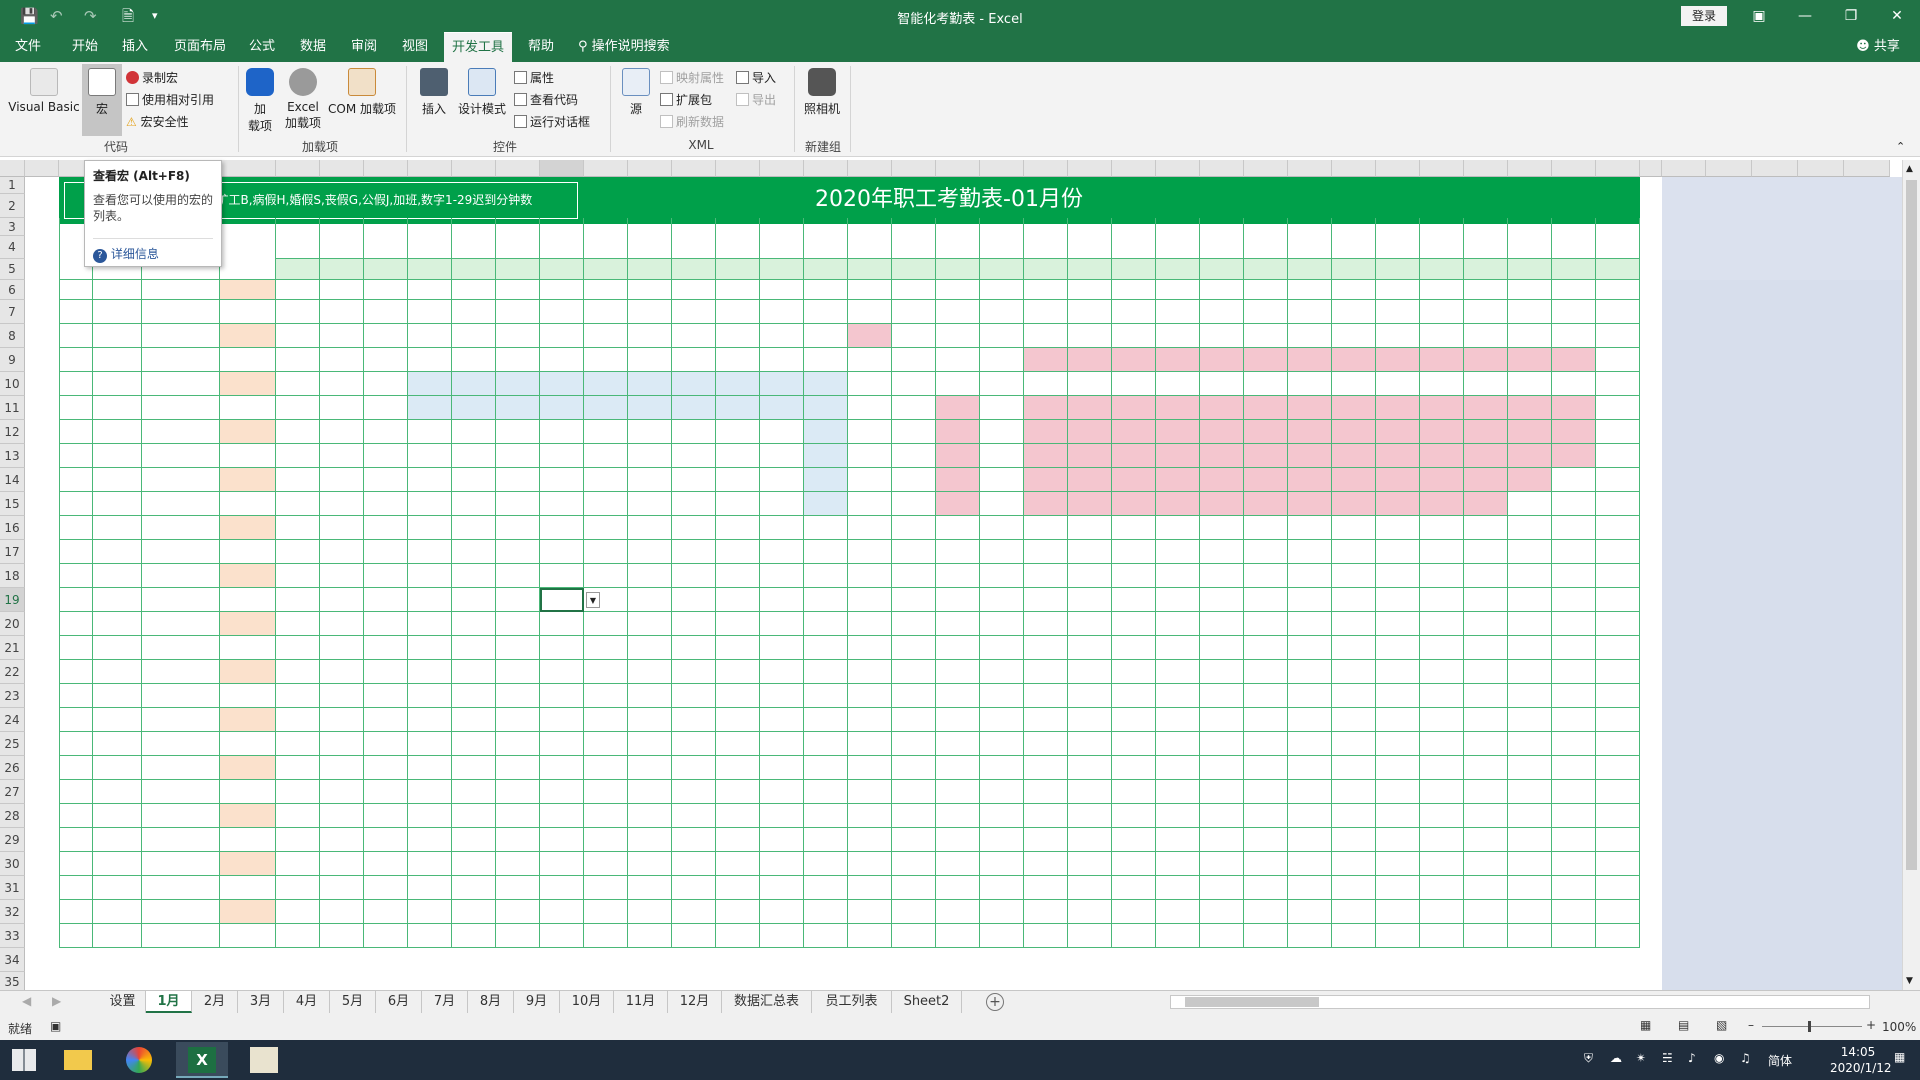 The height and width of the screenshot is (1080, 1920). What do you see at coordinates (593, 600) in the screenshot?
I see `dropdown-arrow-icon: ▼` at bounding box center [593, 600].